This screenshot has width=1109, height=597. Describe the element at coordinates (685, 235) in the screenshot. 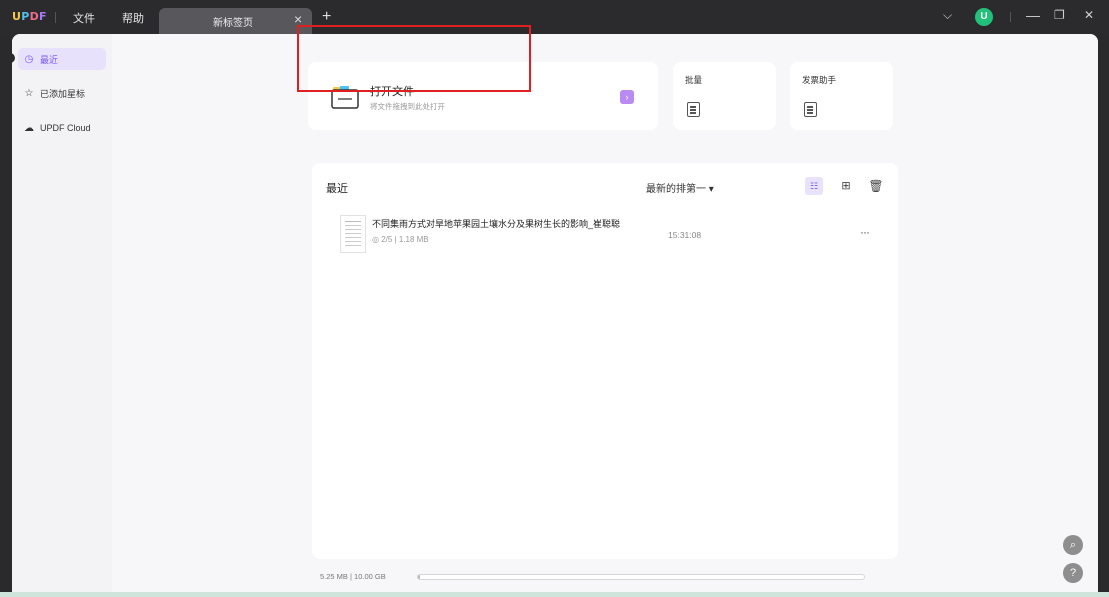

I see `file-time: 15:31:08` at that location.